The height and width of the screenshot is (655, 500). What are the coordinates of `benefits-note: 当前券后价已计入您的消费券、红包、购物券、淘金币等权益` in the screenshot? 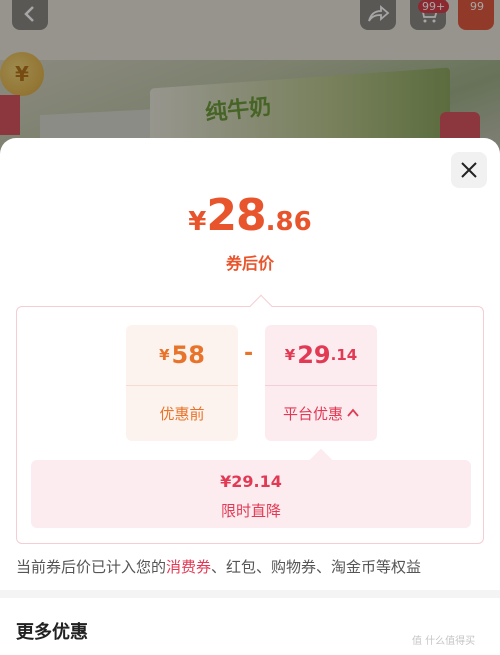 It's located at (251, 566).